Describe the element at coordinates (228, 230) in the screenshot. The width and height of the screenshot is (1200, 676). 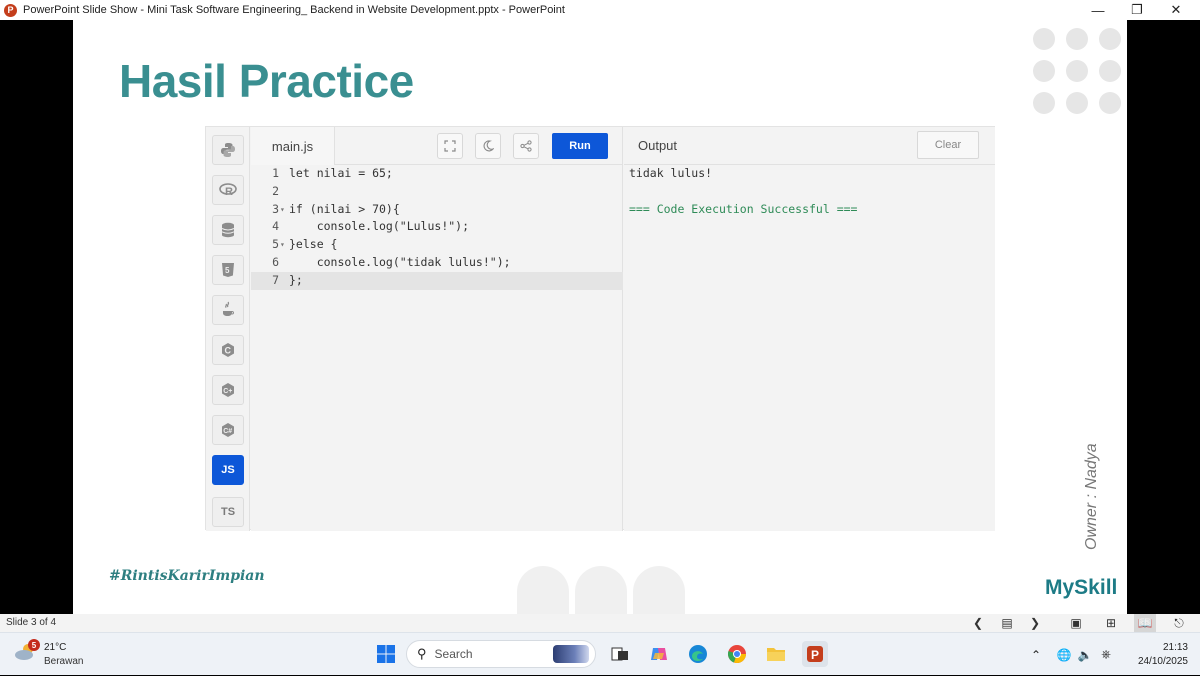
I see `database-icon` at that location.